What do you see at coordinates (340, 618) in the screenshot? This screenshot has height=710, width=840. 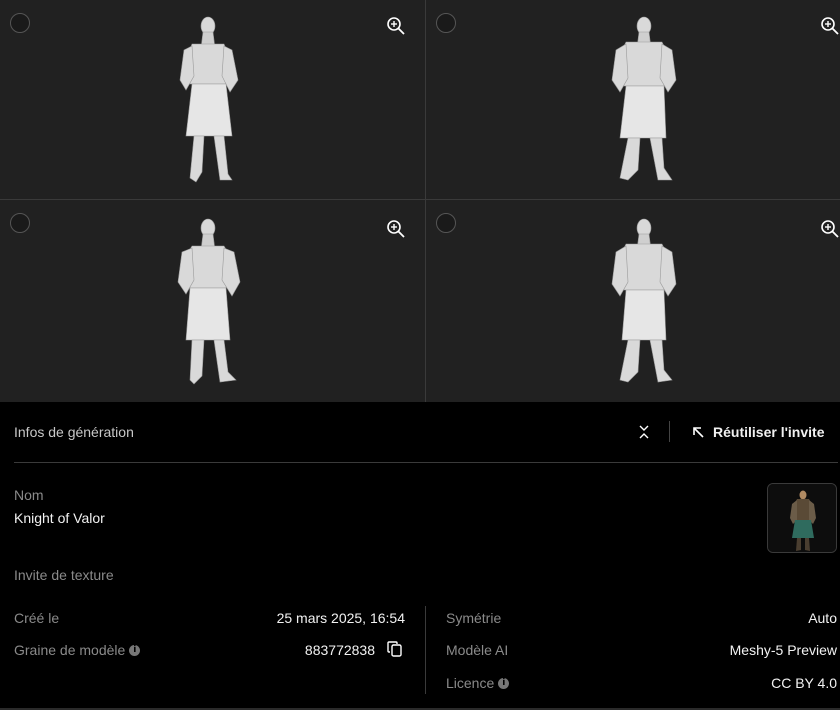 I see `created-value: 25 mars 2025, 16:54` at bounding box center [340, 618].